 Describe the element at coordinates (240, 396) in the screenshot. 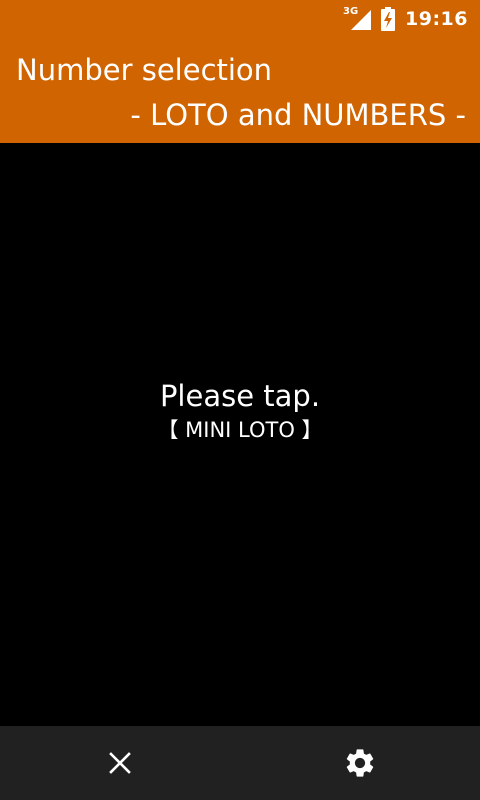

I see `tap-prompt: Please tap.` at that location.